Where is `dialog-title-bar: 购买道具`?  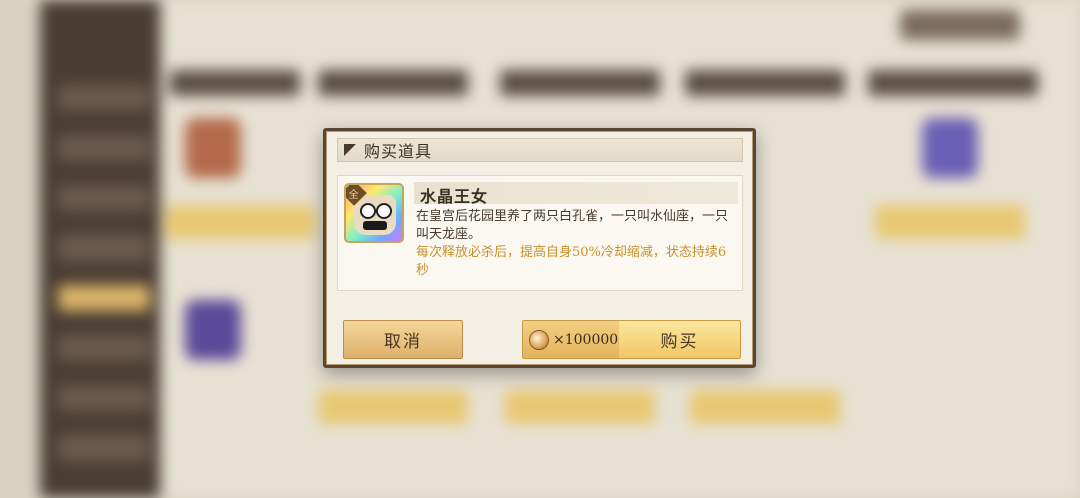
dialog-title-bar: 购买道具 is located at coordinates (540, 150).